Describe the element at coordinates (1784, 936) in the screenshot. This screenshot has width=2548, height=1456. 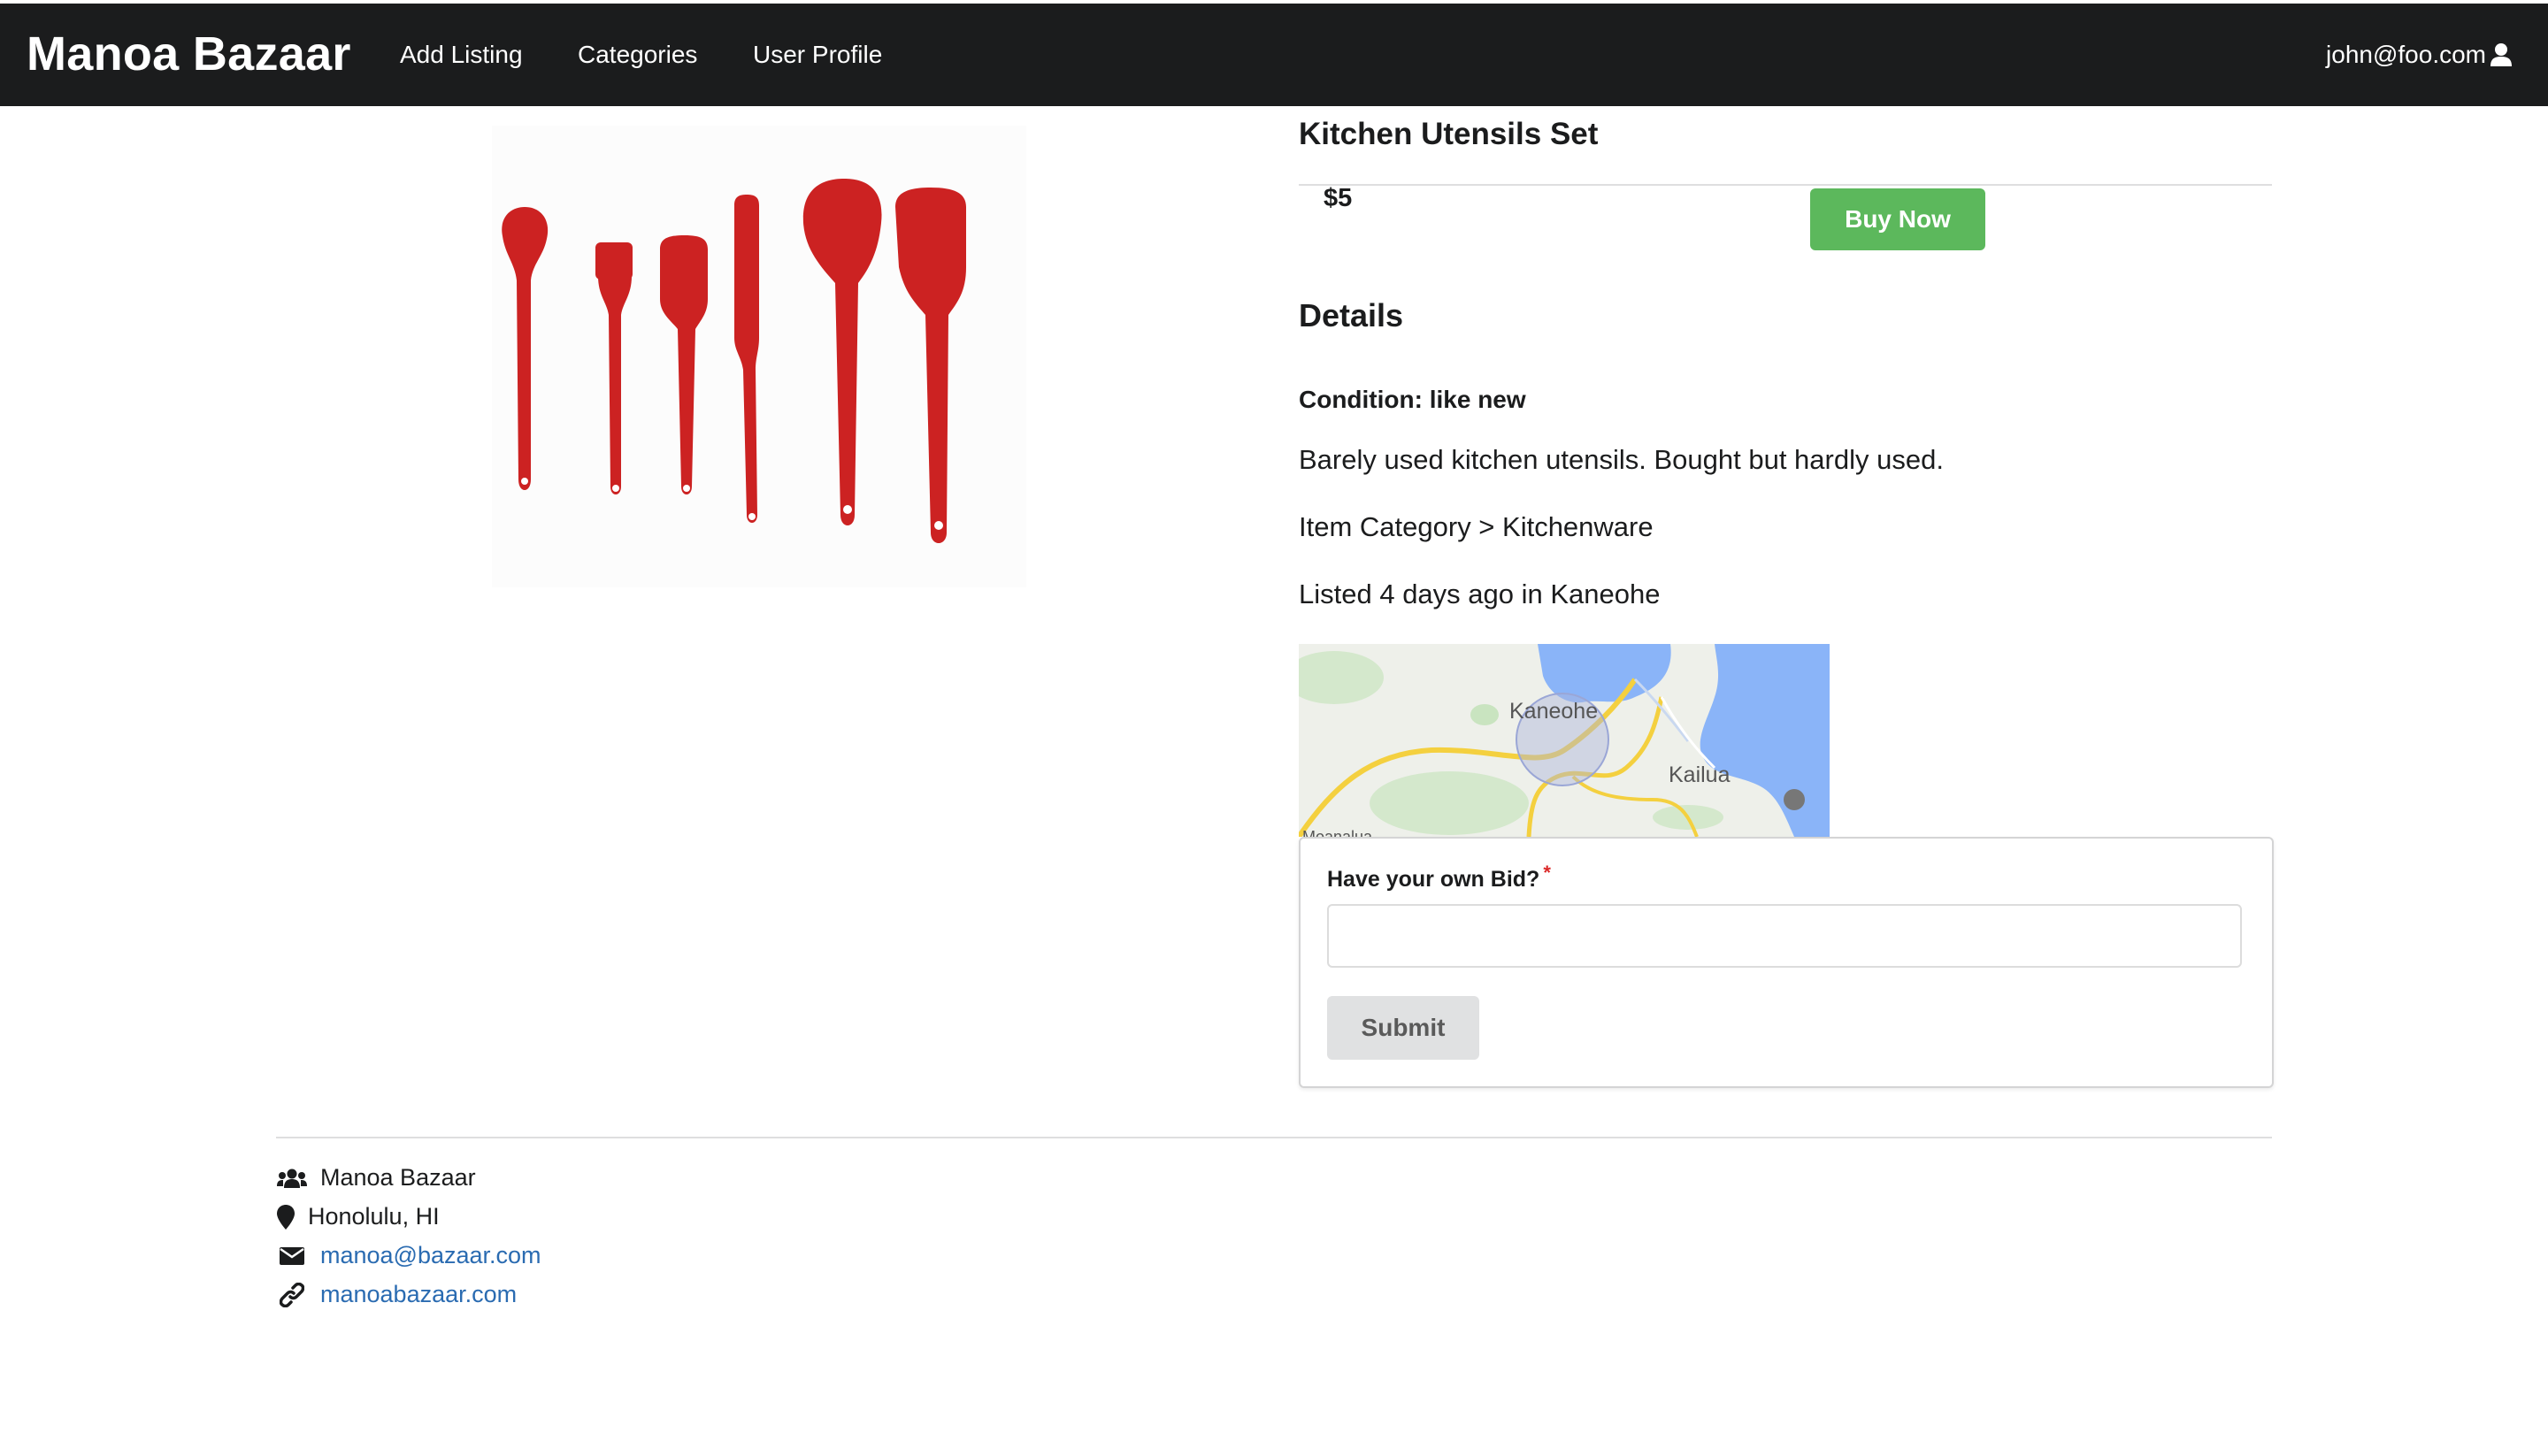
I see `bid-amount-input` at that location.